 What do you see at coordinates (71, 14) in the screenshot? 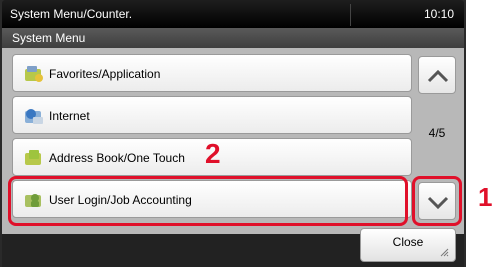
I see `window-title: System Menu/Counter.` at bounding box center [71, 14].